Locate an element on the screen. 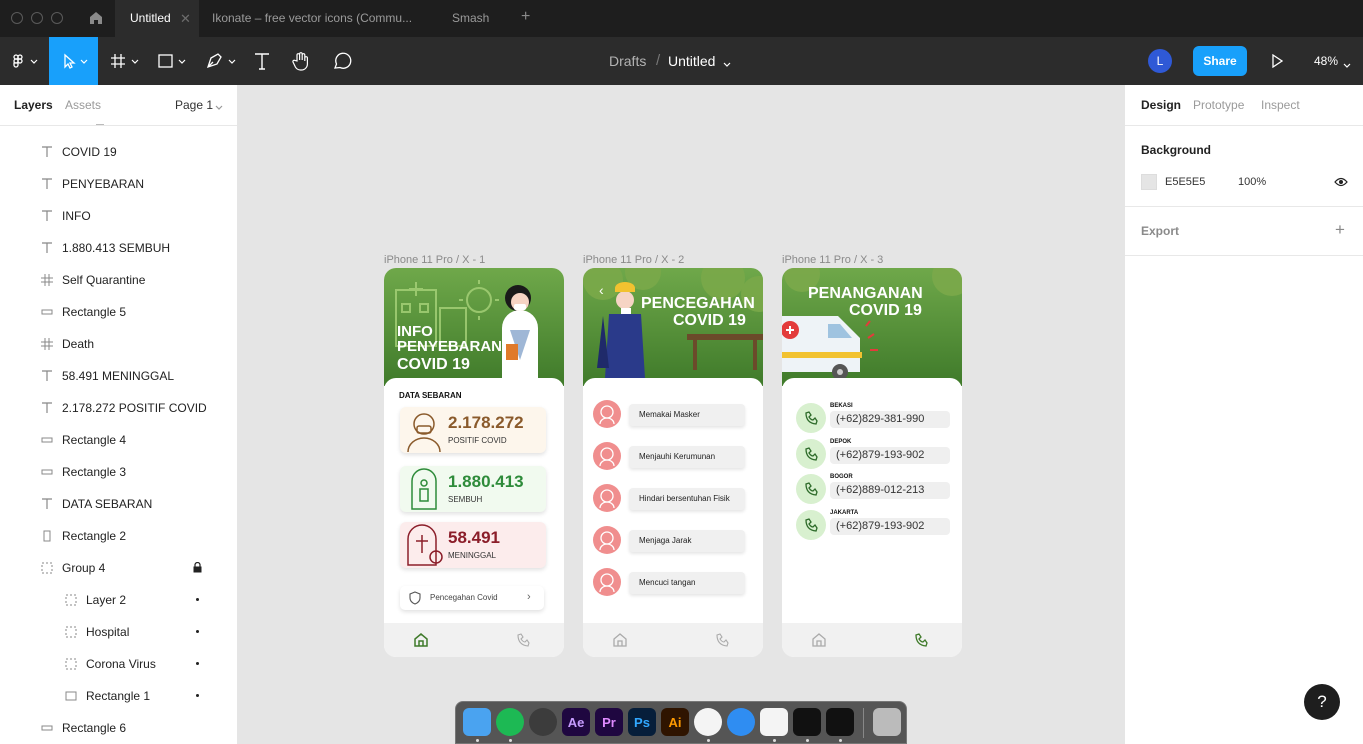 The width and height of the screenshot is (1363, 744). contact-item: JAKARTA (+62)879-193-902 is located at coordinates (873, 525).